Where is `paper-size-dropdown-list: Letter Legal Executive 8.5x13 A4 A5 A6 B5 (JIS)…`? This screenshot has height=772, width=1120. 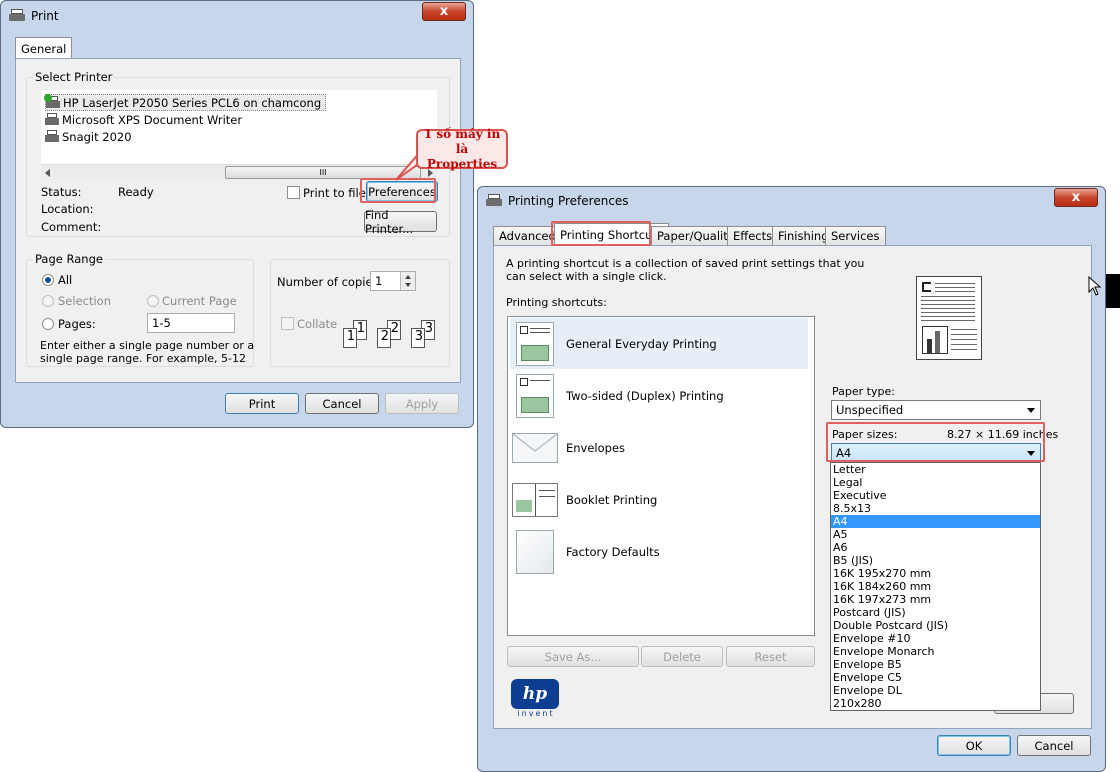 paper-size-dropdown-list: Letter Legal Executive 8.5x13 A4 A5 A6 B5 (JIS)… is located at coordinates (935, 586).